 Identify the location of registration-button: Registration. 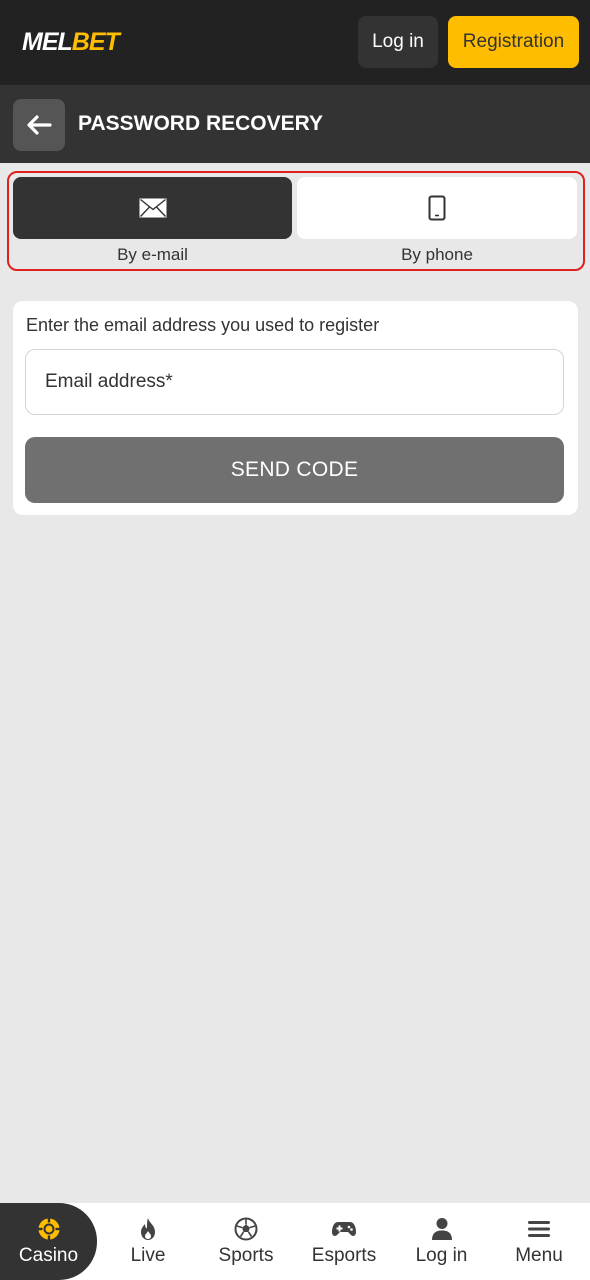
(513, 42).